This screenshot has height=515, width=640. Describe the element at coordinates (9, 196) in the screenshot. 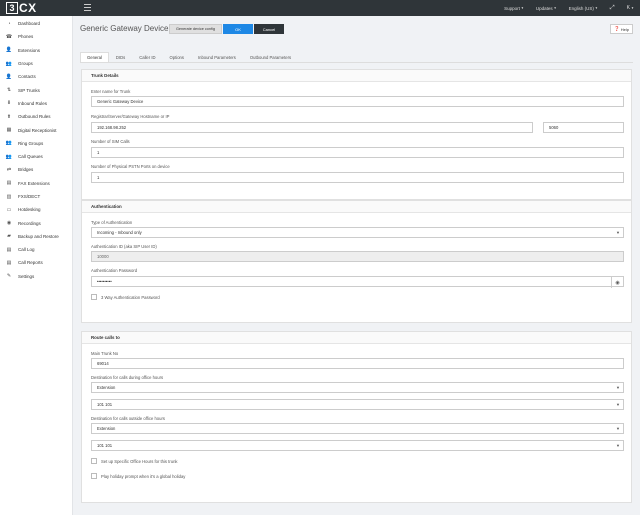

I see `fxs-icon: ▥` at that location.